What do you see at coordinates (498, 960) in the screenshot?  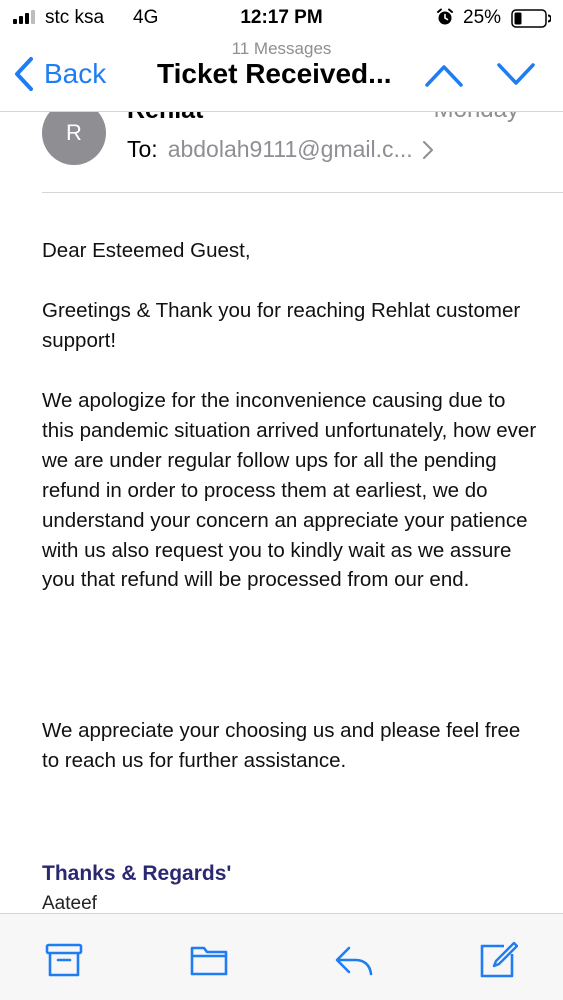 I see `compose-icon` at bounding box center [498, 960].